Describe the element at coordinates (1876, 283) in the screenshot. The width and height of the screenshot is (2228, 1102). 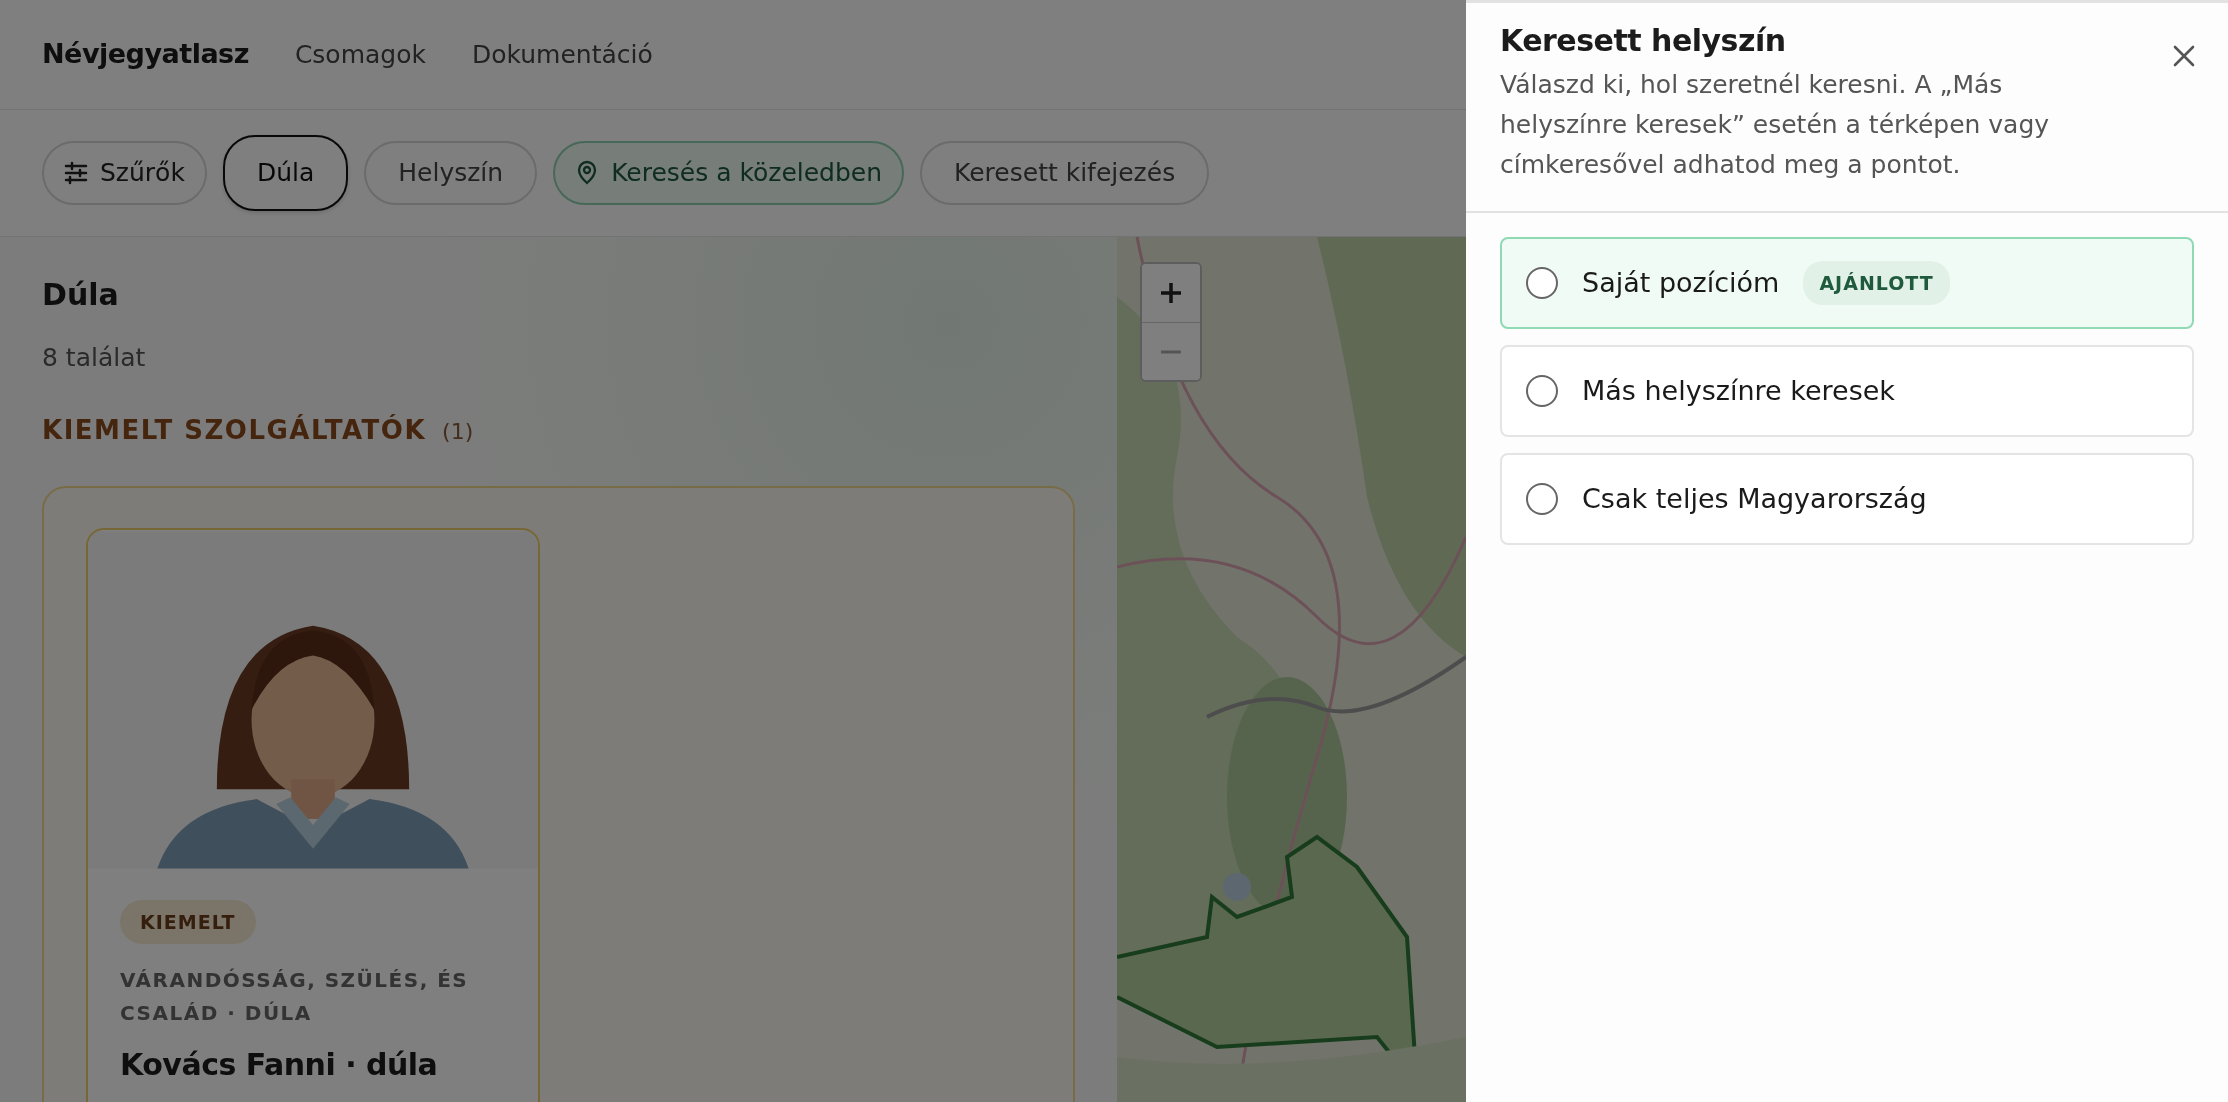
I see `recommended-tag: AJÁNLOTT` at that location.